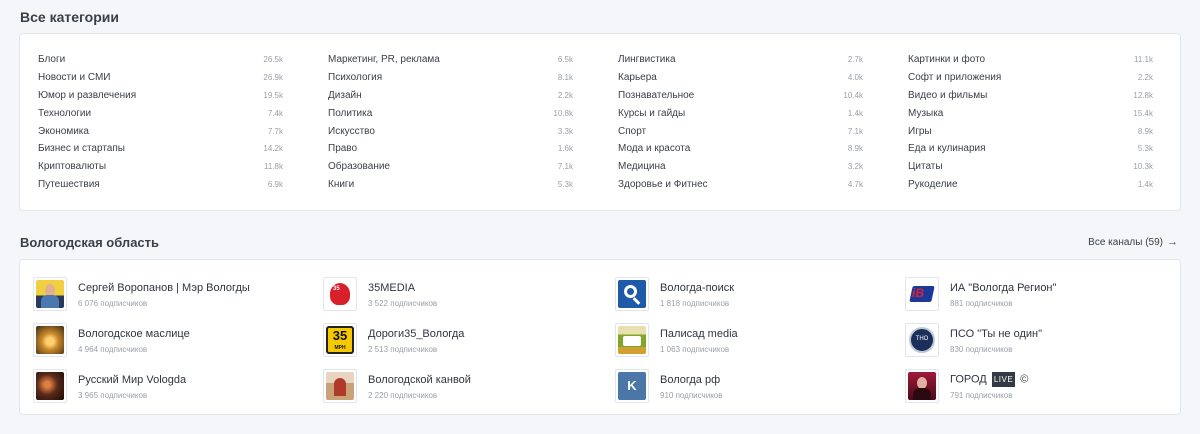 This screenshot has width=1200, height=434. Describe the element at coordinates (340, 386) in the screenshot. I see `church-photo-icon` at that location.